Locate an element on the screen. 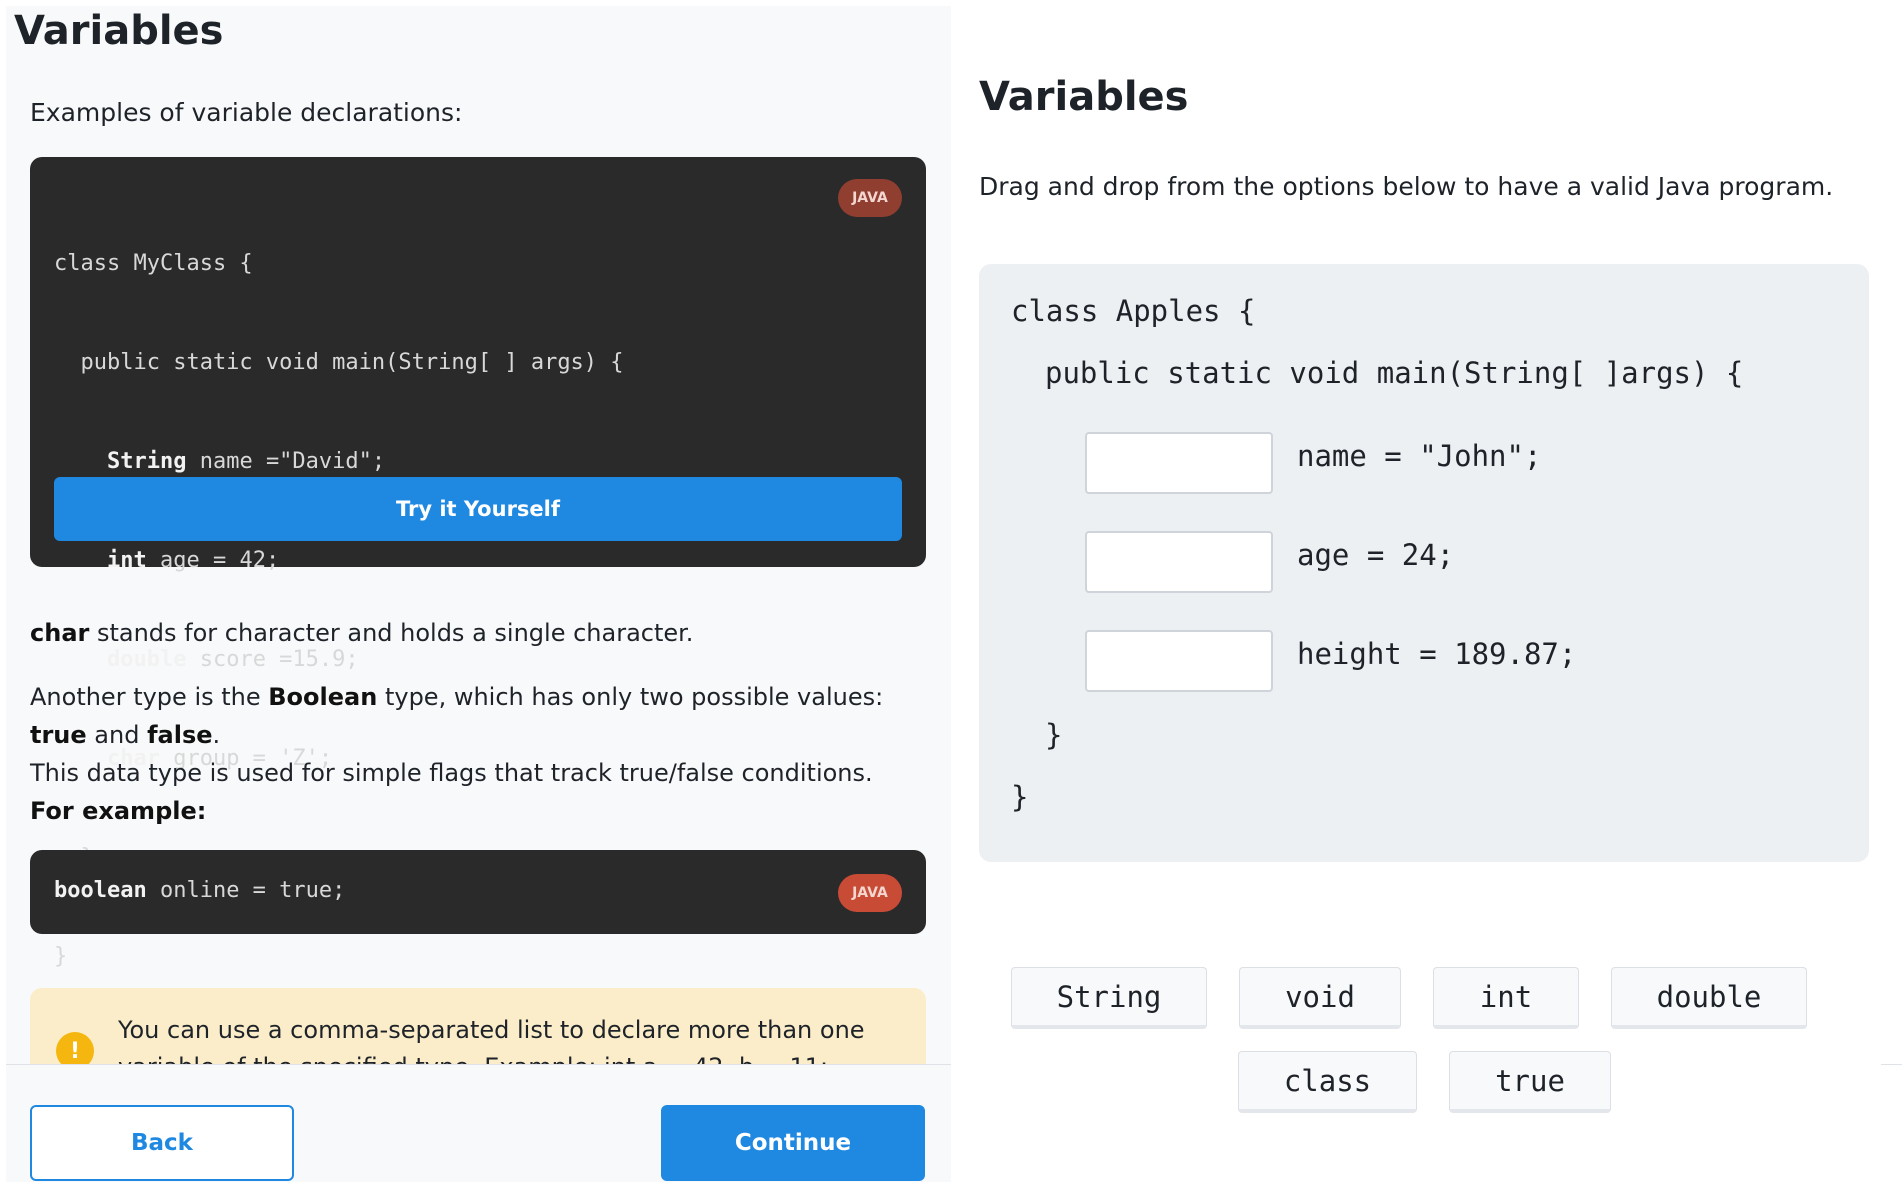 Image resolution: width=1902 pixels, height=1184 pixels. back-button: Back is located at coordinates (162, 1143).